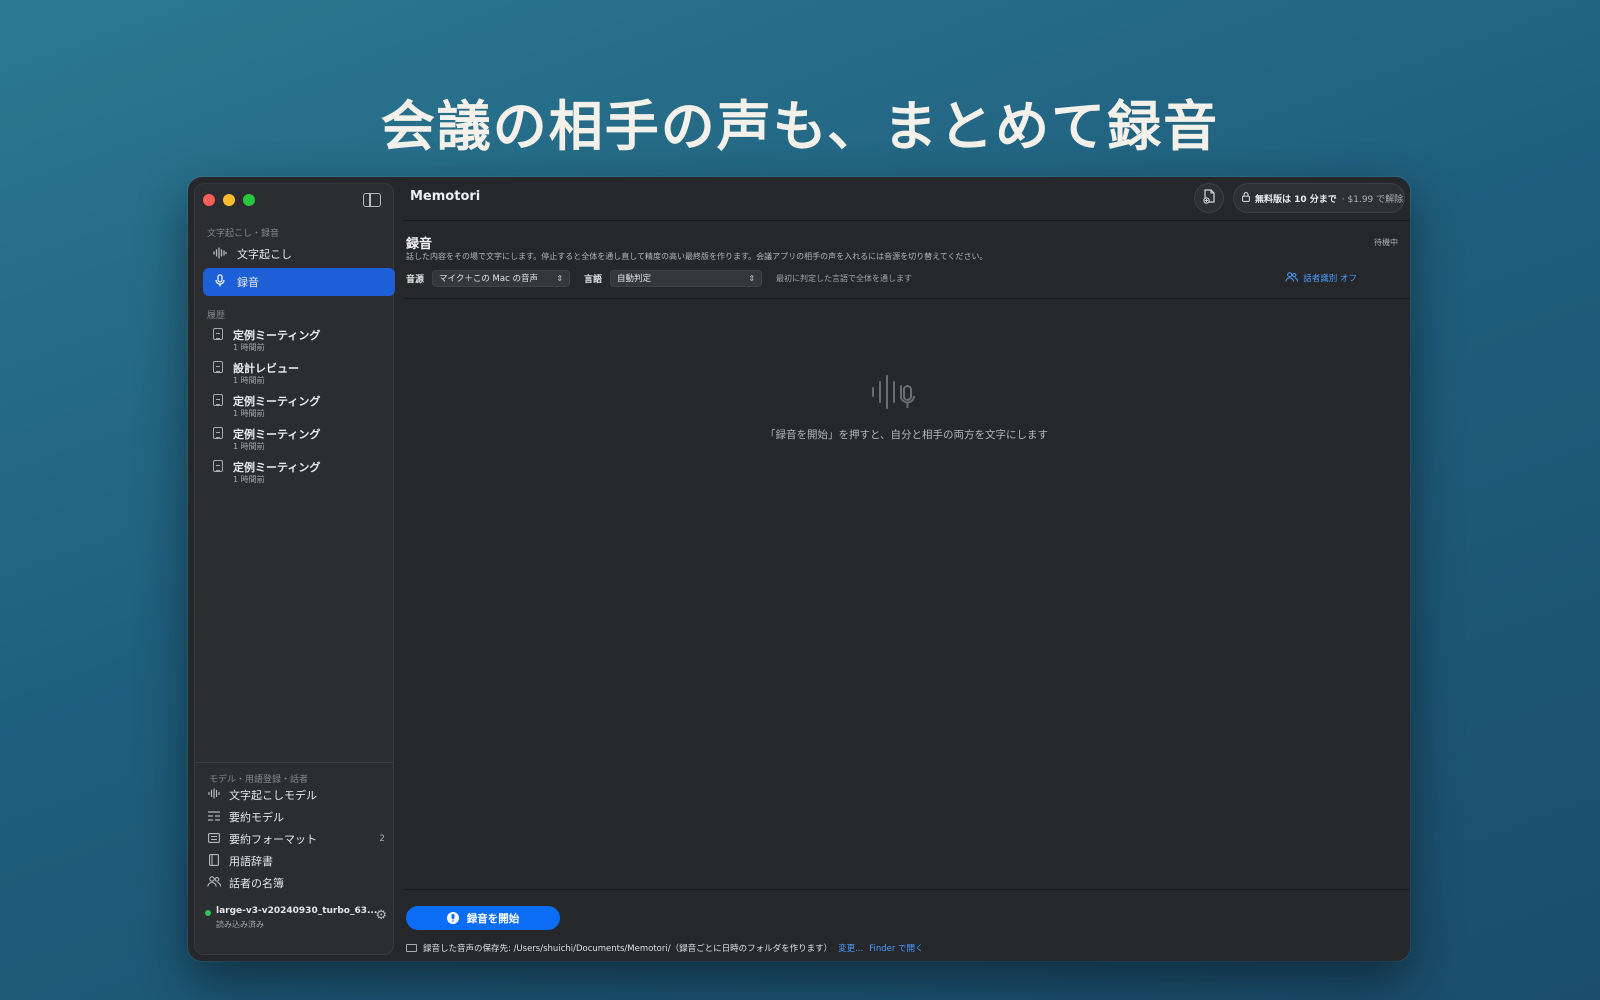 This screenshot has height=1000, width=1600. What do you see at coordinates (303, 375) in the screenshot?
I see `history-item: 設計レビュー 1 時間前` at bounding box center [303, 375].